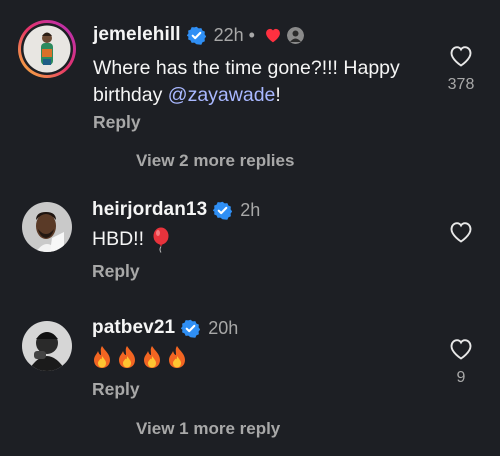  What do you see at coordinates (461, 377) in the screenshot?
I see `like-count: 9` at bounding box center [461, 377].